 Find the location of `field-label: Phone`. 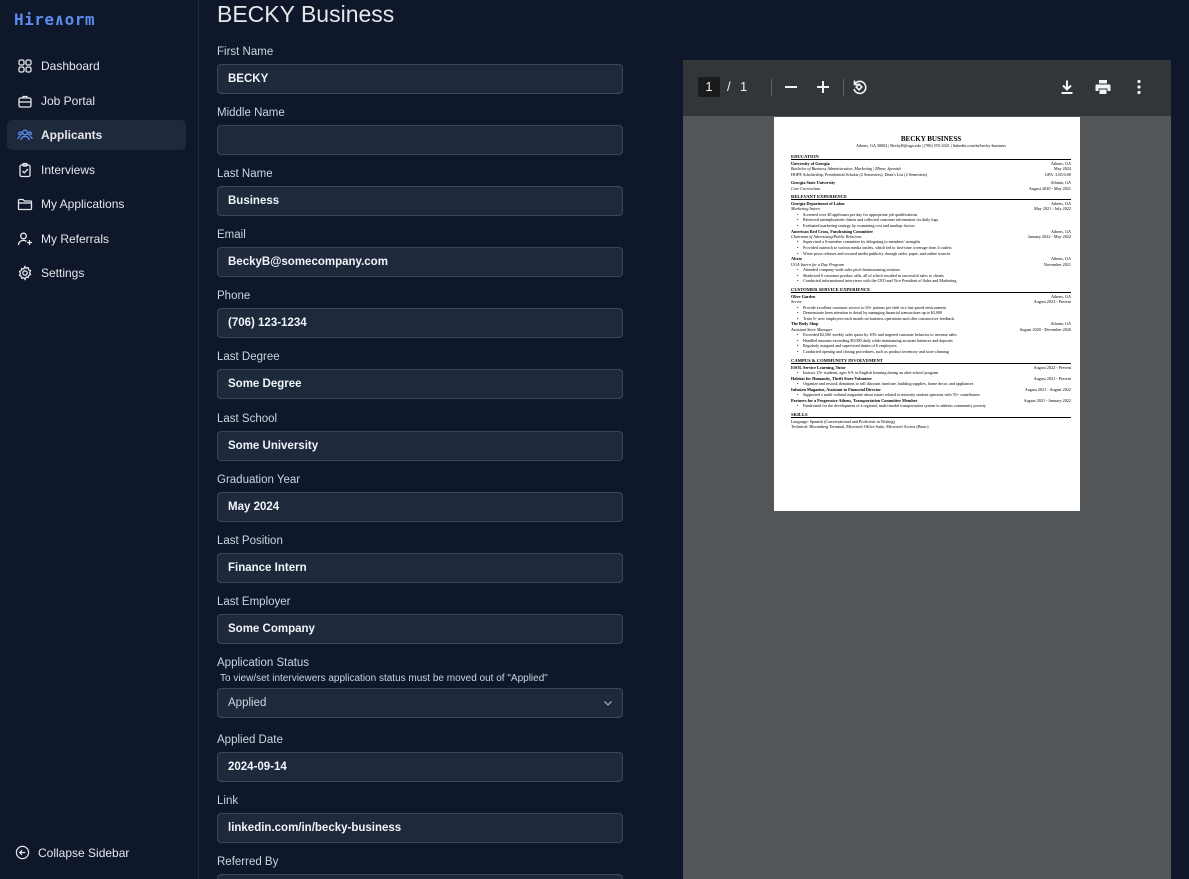

field-label: Phone is located at coordinates (234, 296).